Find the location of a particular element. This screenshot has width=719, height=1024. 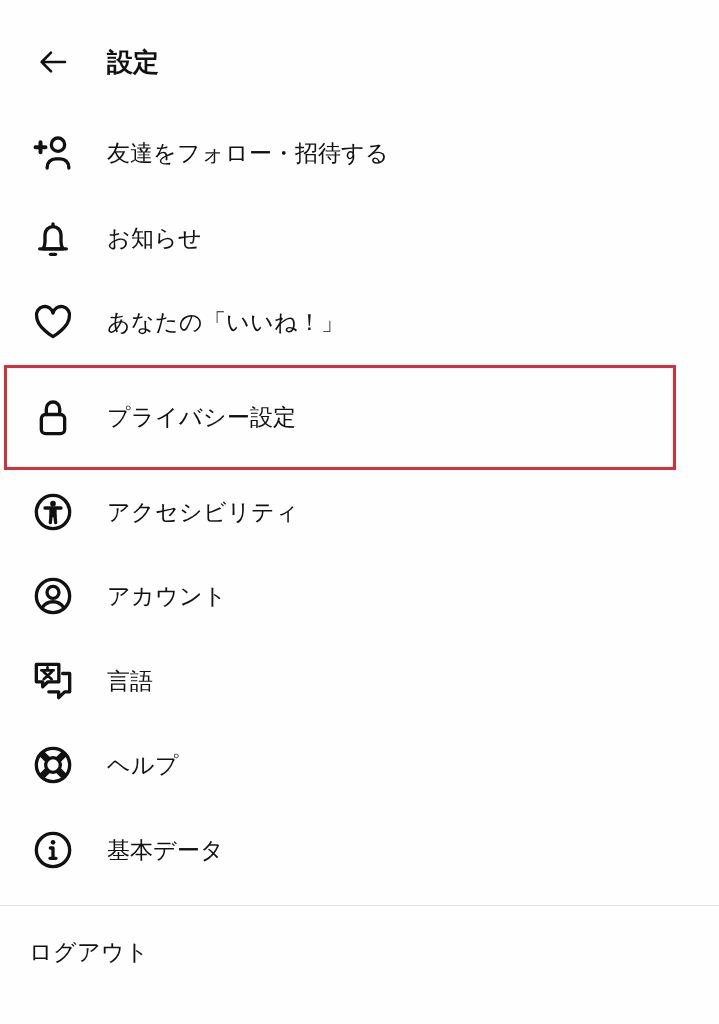

menu-item: 友達をフォロー・招待する is located at coordinates (359, 153).